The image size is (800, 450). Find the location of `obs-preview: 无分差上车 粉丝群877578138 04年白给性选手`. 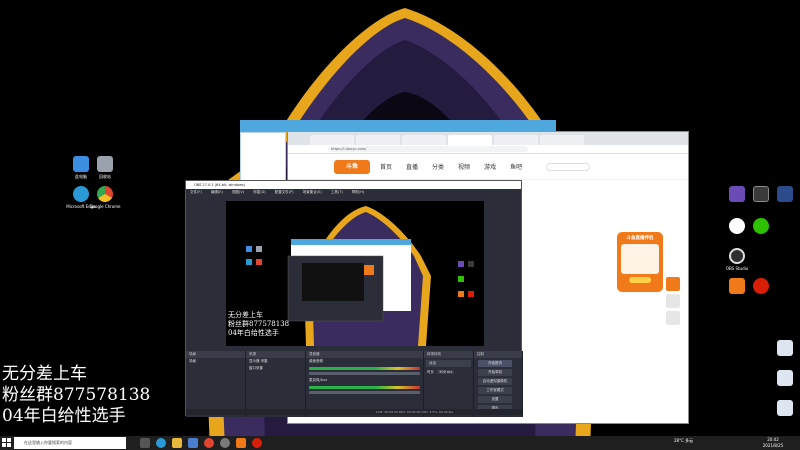

obs-preview: 无分差上车 粉丝群877578138 04年白给性选手 is located at coordinates (355, 273).